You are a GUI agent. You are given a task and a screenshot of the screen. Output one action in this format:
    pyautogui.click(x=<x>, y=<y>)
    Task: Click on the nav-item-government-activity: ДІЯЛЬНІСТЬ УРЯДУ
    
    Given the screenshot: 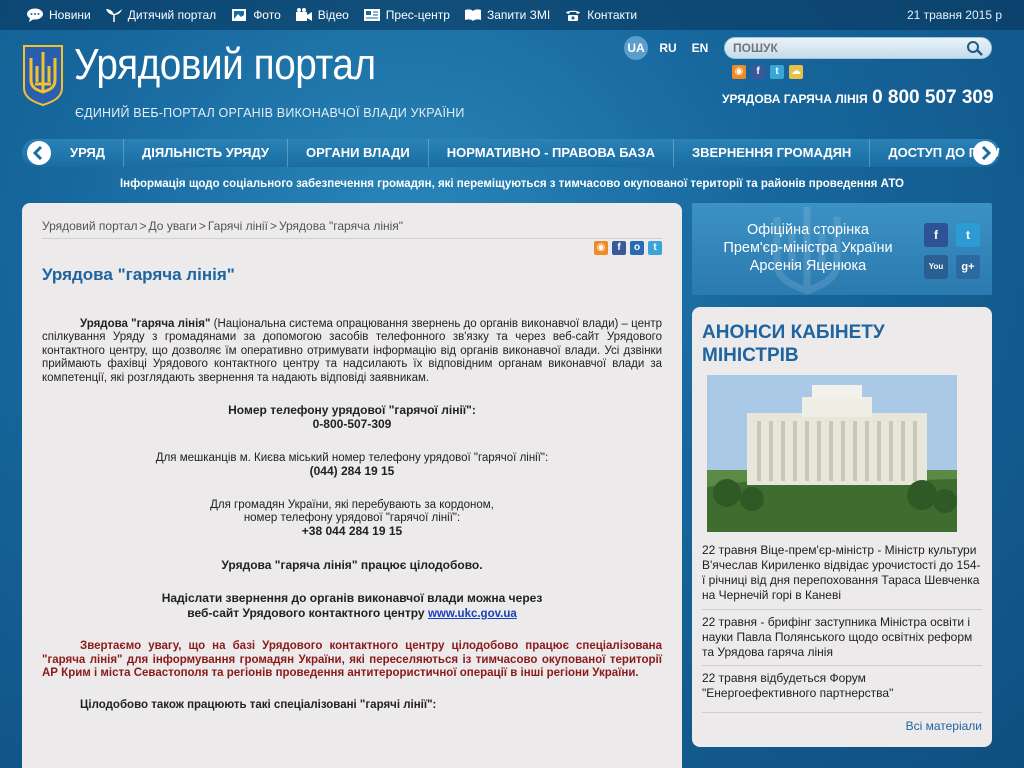 What is the action you would take?
    pyautogui.click(x=206, y=153)
    